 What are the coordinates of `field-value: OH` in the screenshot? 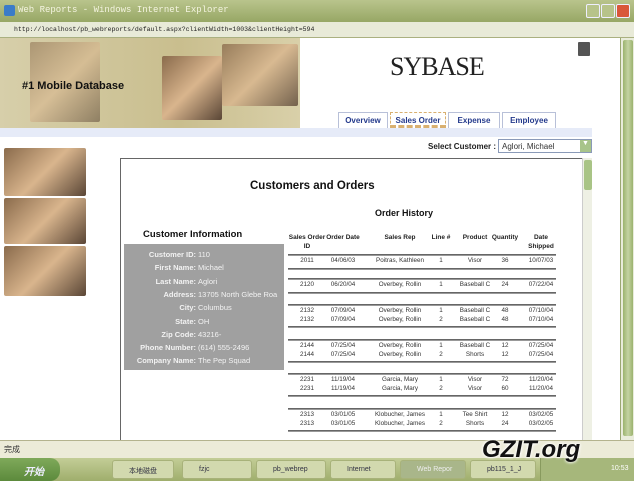 It's located at (204, 321).